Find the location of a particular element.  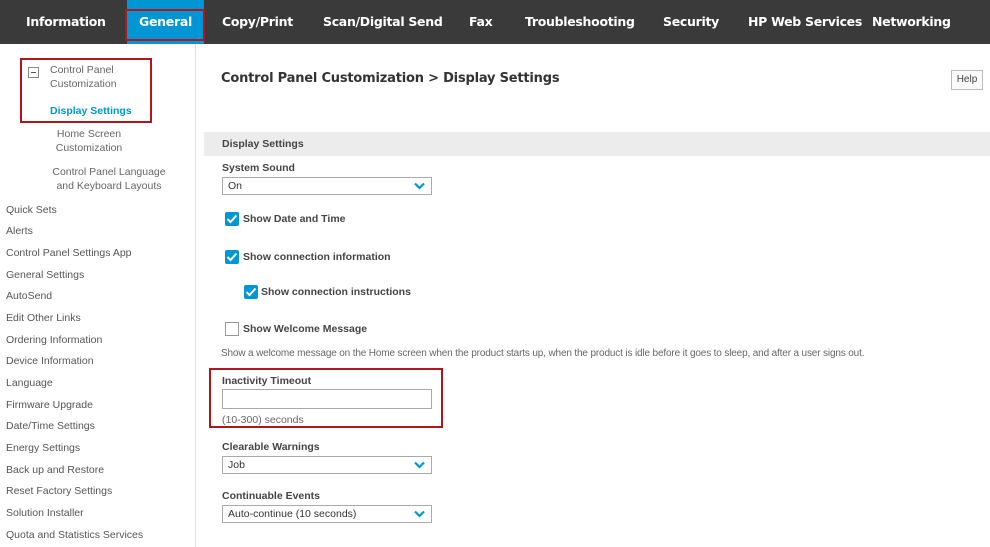

sidebar-item-reset-factory-settings: Reset Factory Settings is located at coordinates (59, 491).